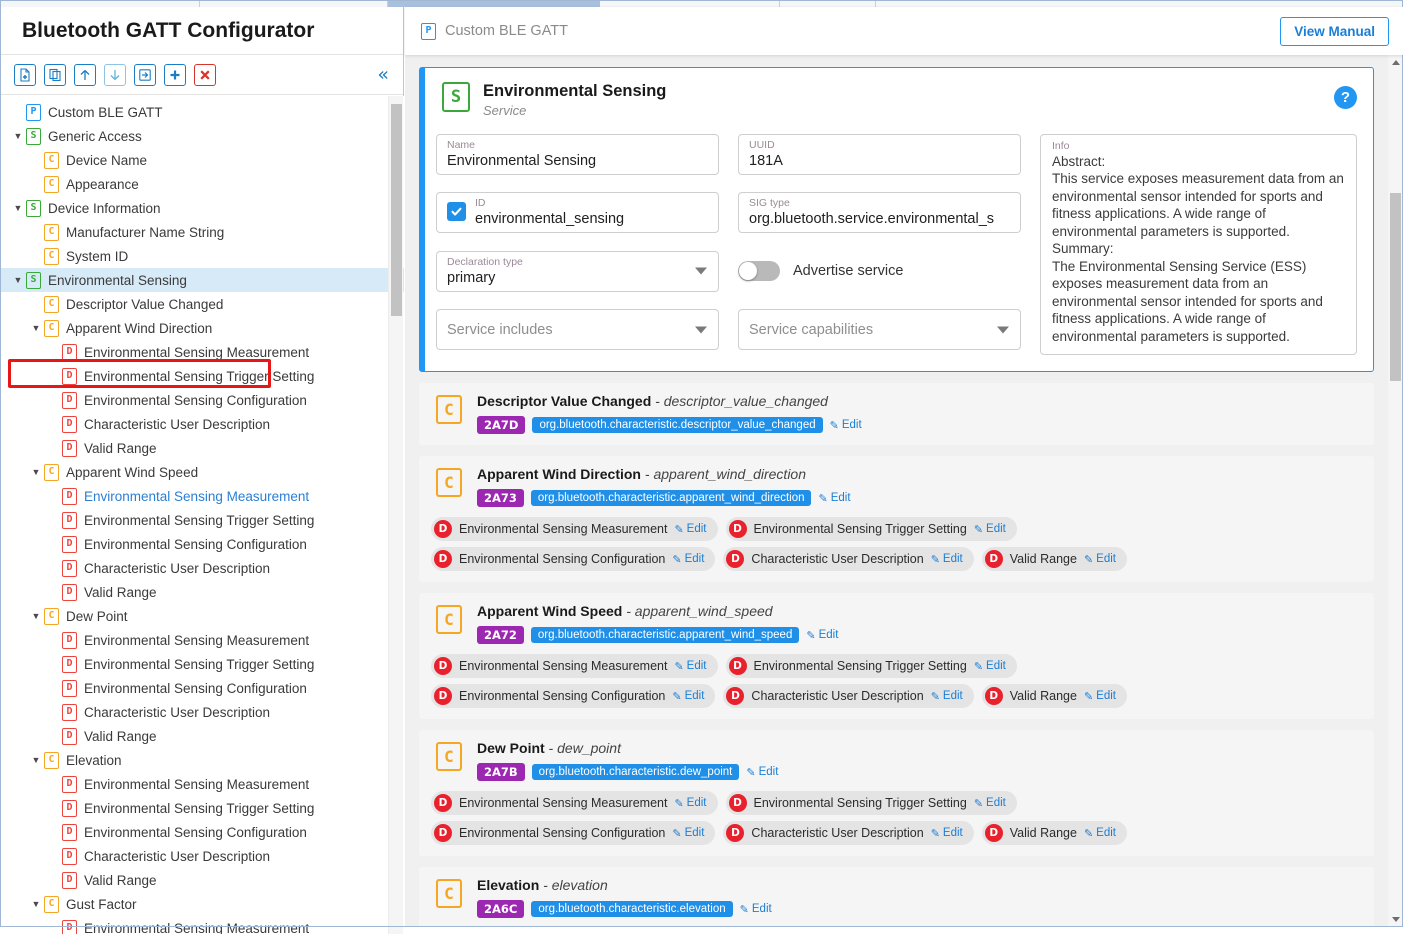 This screenshot has width=1403, height=934. I want to click on copy-button, so click(55, 75).